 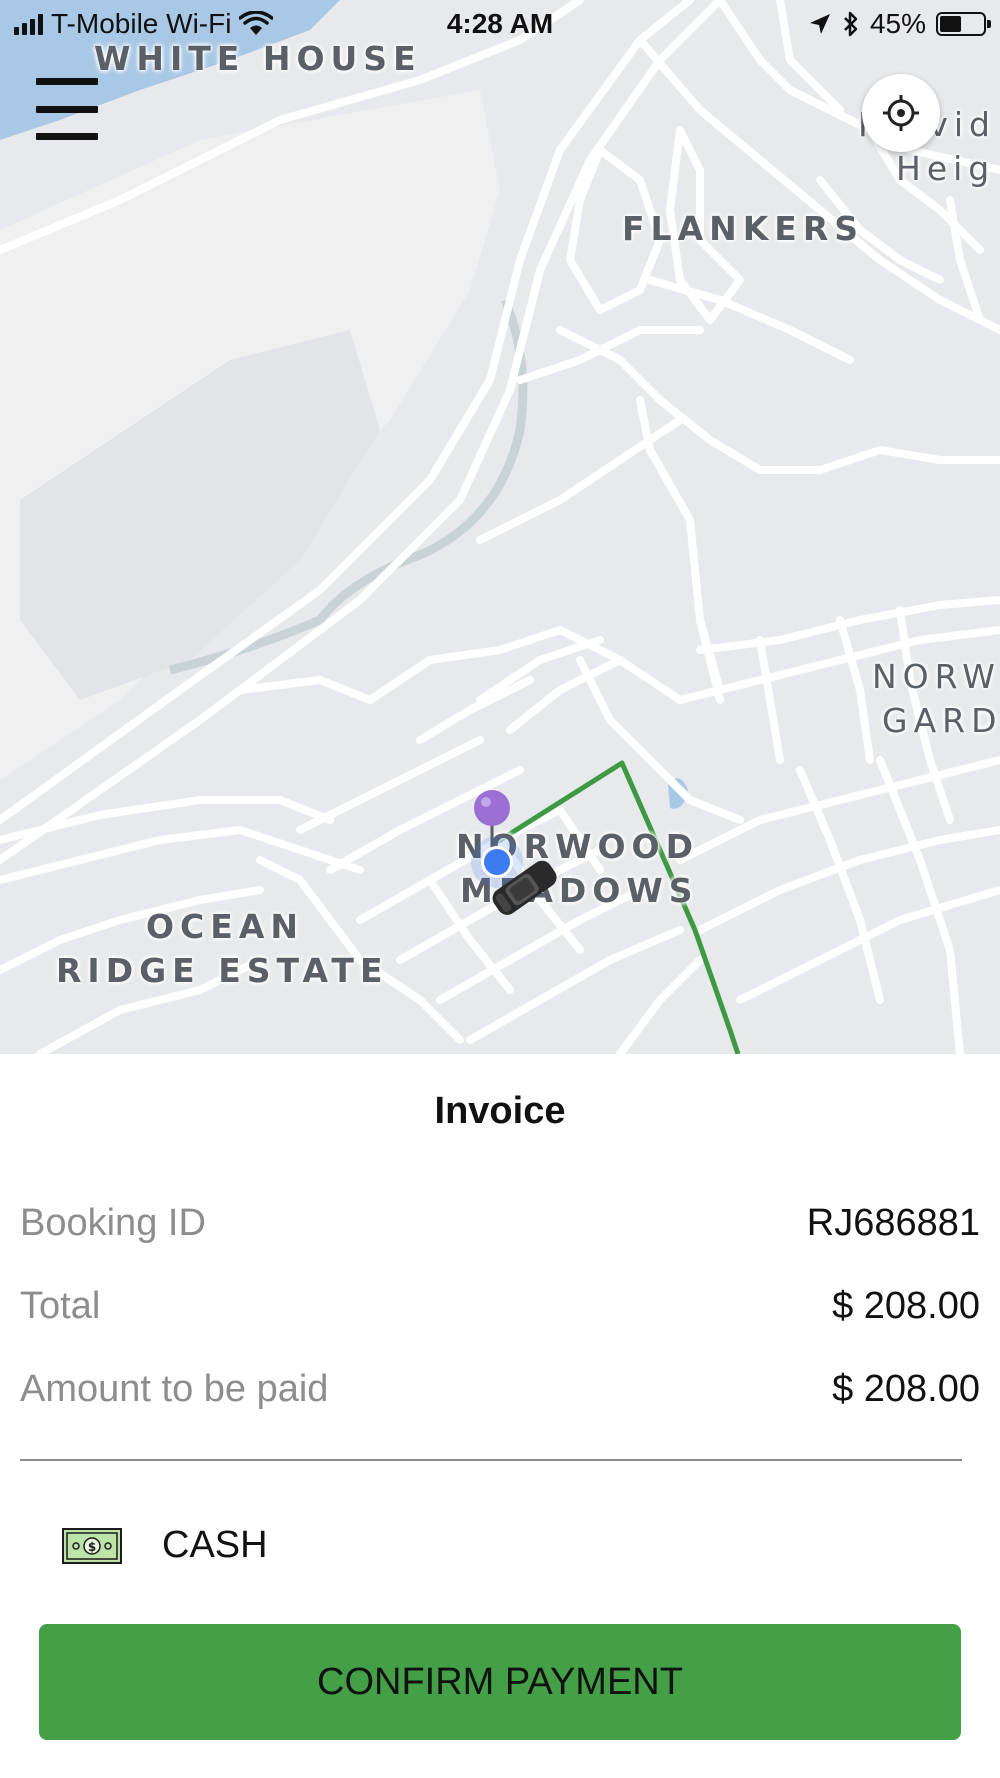 What do you see at coordinates (950, 24) in the screenshot?
I see `battery-fill` at bounding box center [950, 24].